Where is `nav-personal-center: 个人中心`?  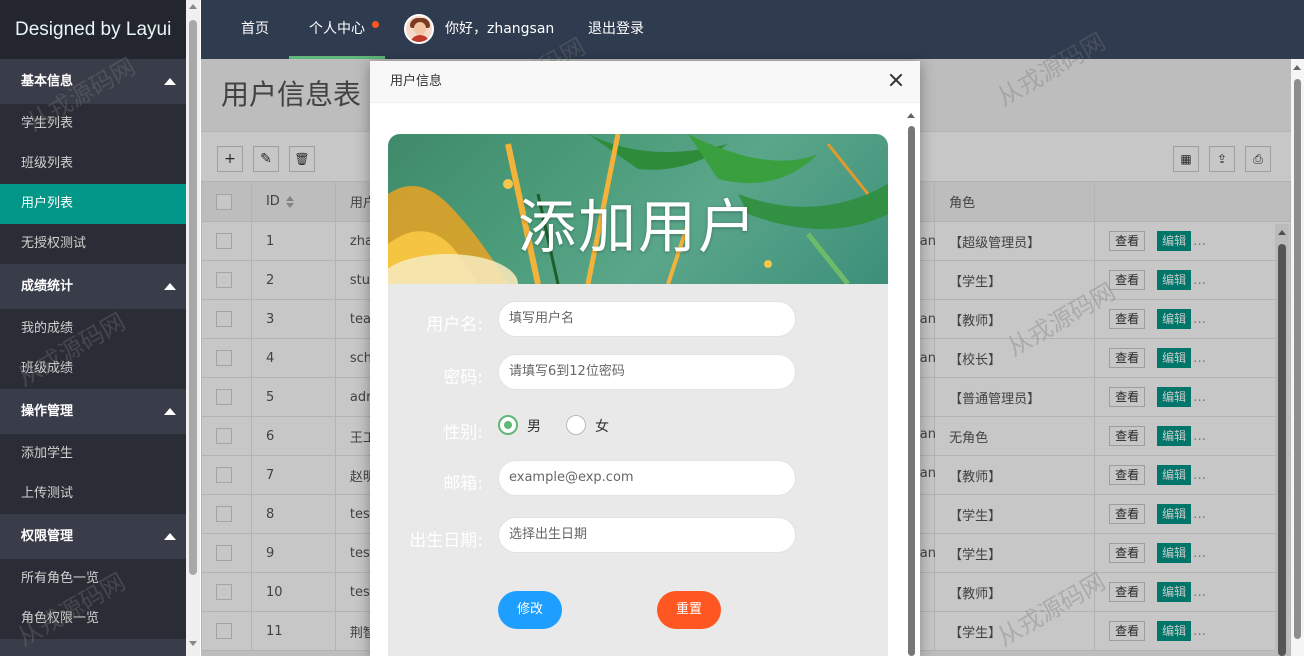 nav-personal-center: 个人中心 is located at coordinates (337, 29).